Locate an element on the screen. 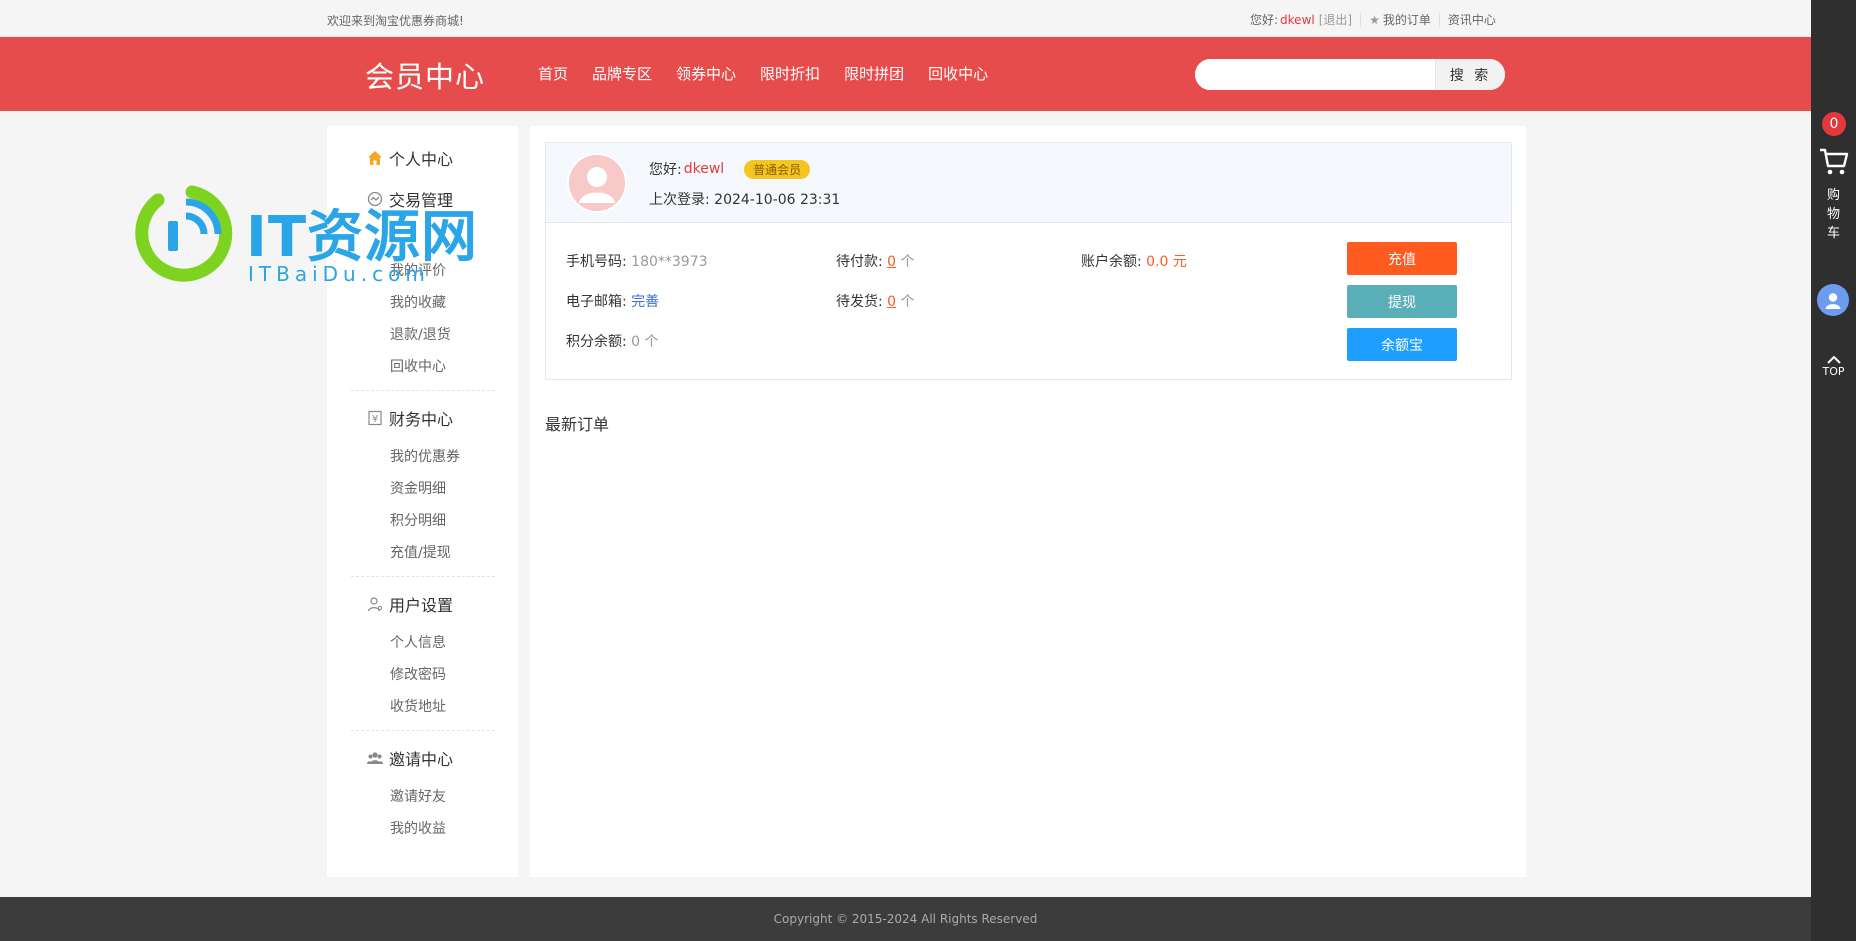 The image size is (1856, 941). sidebar-group-title: 个人中心 is located at coordinates (421, 159).